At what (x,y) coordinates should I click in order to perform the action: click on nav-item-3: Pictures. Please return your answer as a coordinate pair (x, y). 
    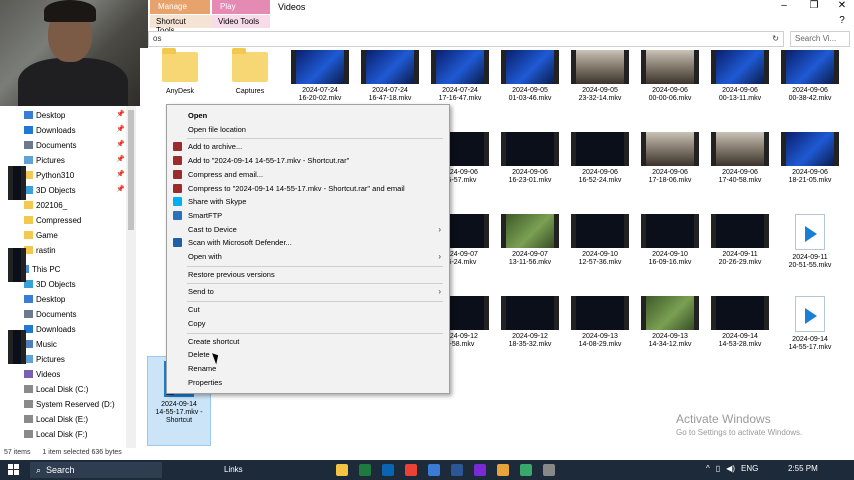
    Looking at the image, I should click on (44, 160).